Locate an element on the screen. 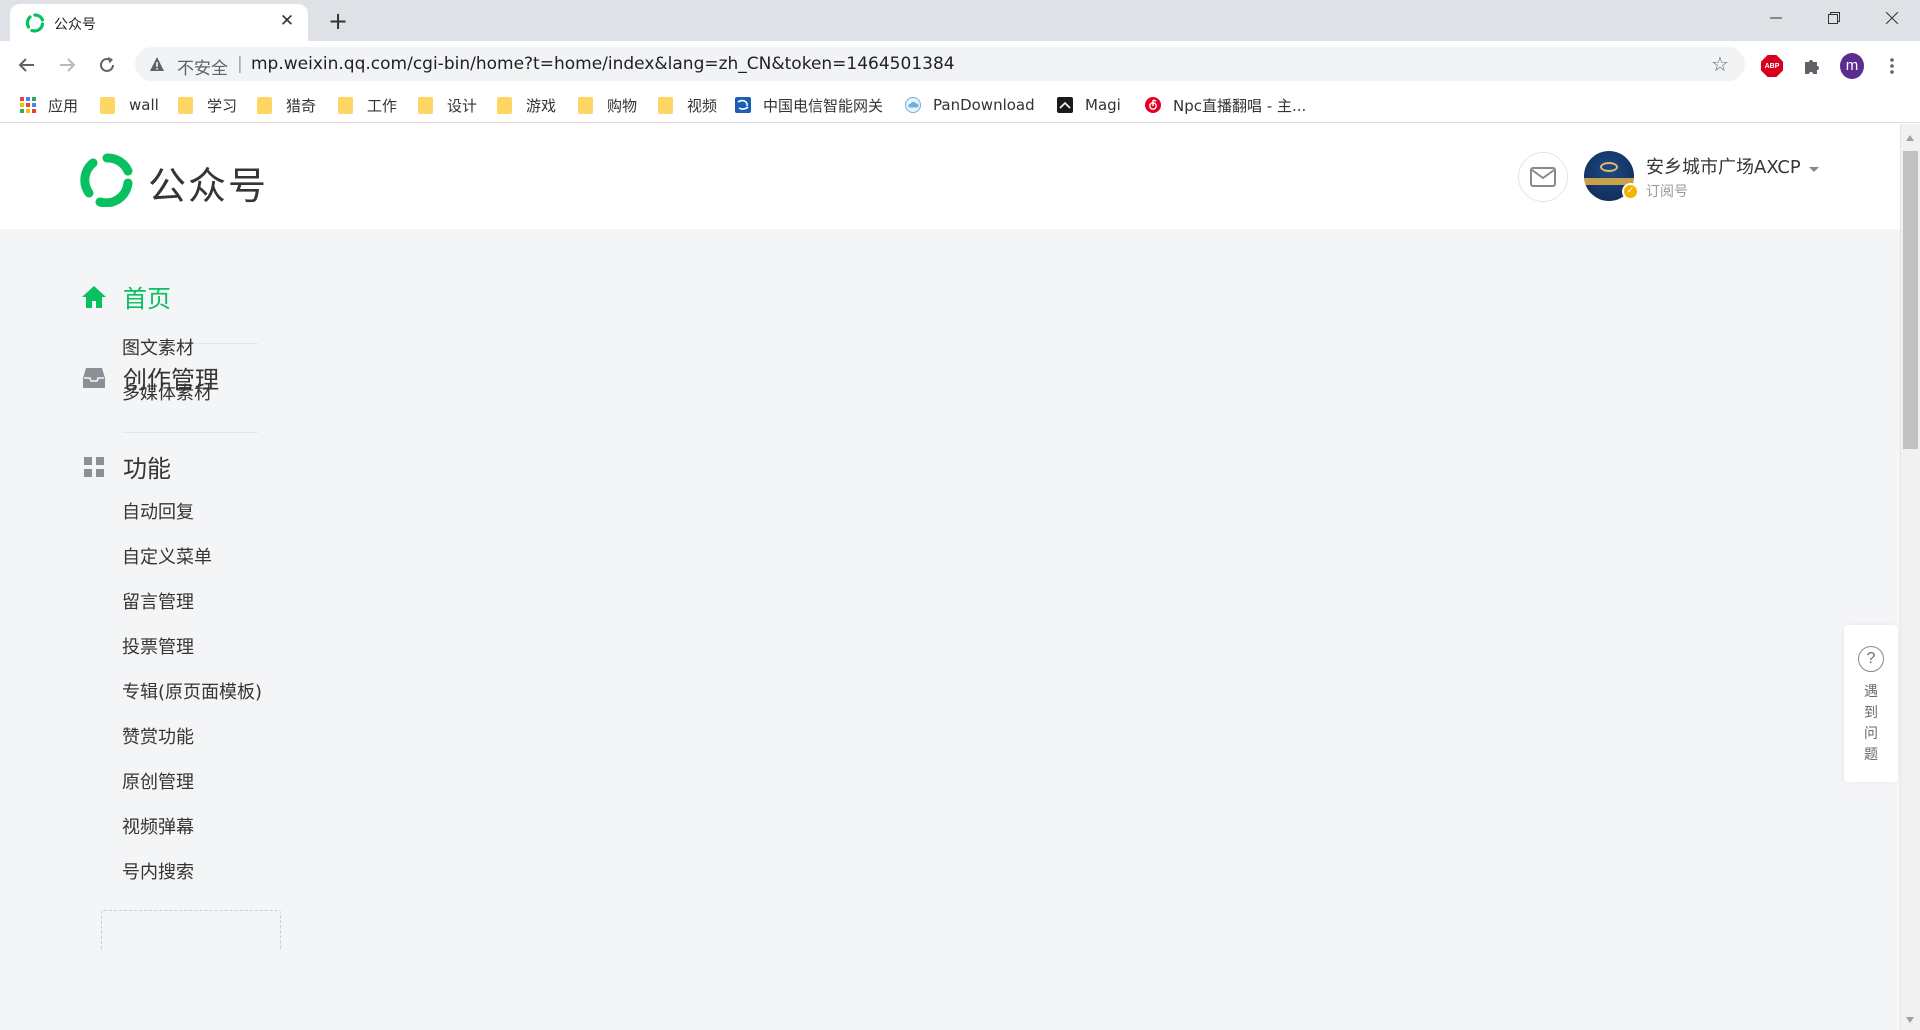  sidebar-item-custom-menu: 自定义菜单 is located at coordinates (167, 556).